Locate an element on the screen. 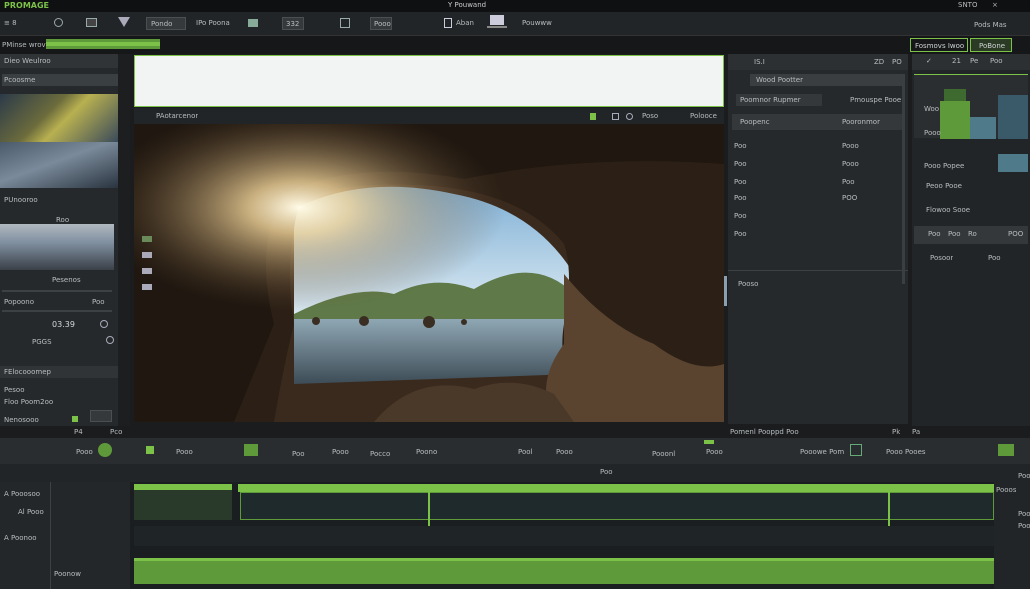  clip-marker-end is located at coordinates (1006, 450).